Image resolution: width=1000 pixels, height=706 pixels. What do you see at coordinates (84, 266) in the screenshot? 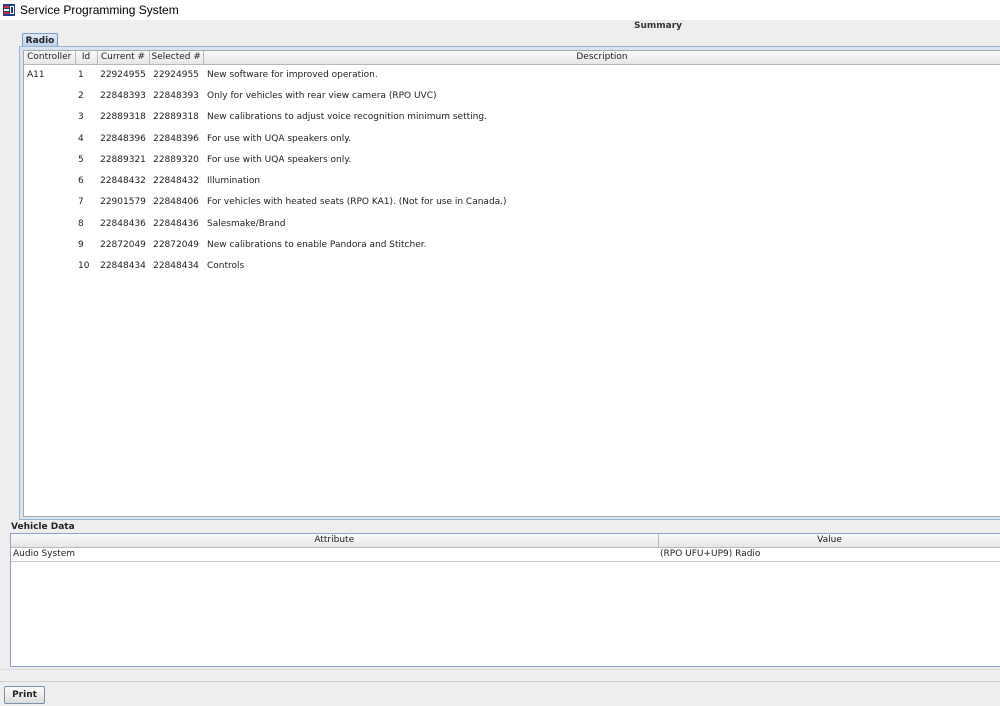
I see `cell-id: 10` at bounding box center [84, 266].